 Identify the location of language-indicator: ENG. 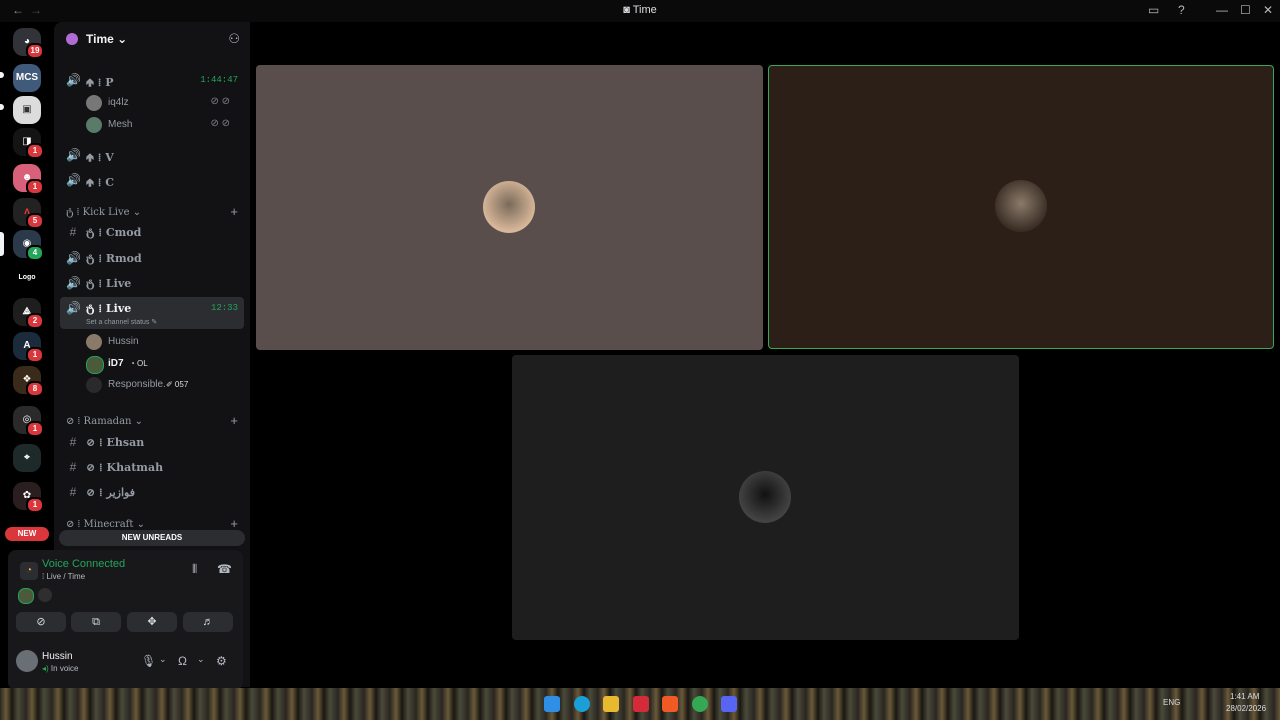
(1171, 702).